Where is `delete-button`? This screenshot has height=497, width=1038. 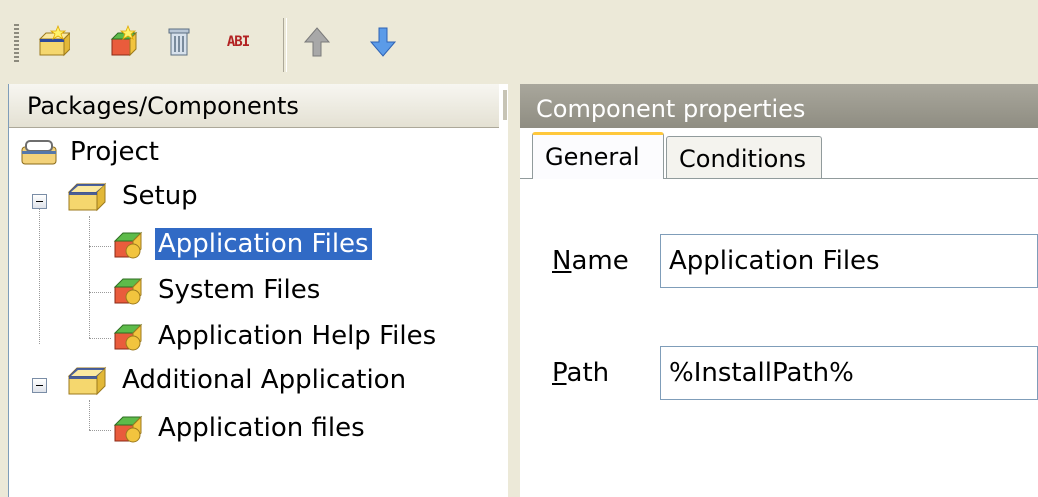 delete-button is located at coordinates (179, 42).